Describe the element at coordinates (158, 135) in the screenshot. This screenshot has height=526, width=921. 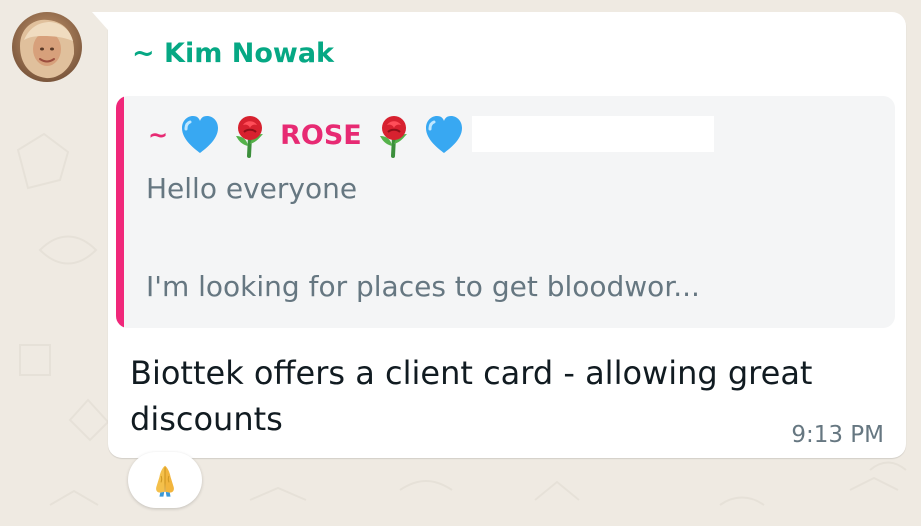
I see `quoted-author-prefix: ~` at that location.